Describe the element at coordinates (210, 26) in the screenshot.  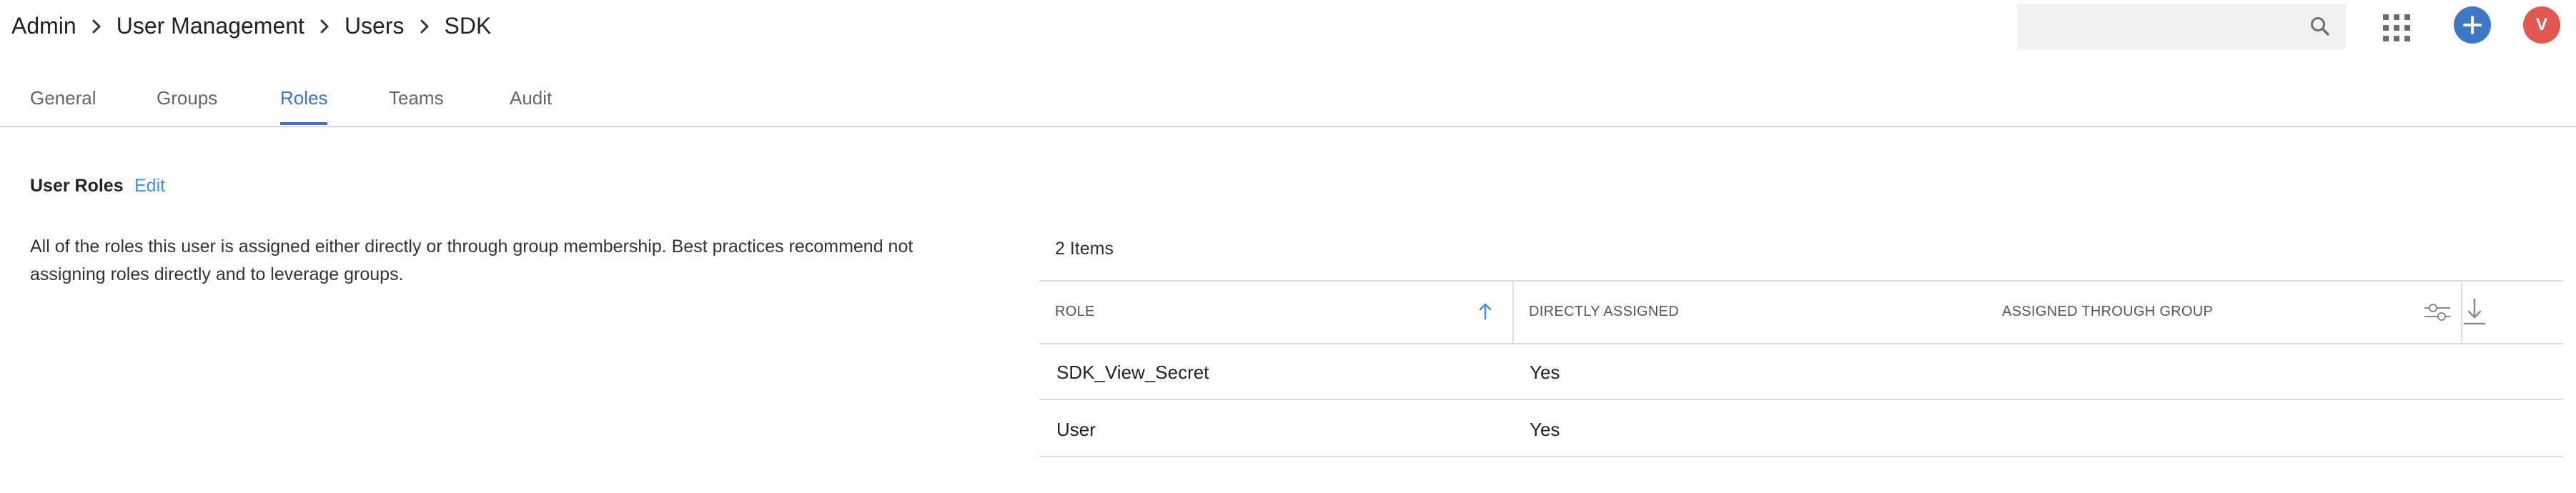
I see `breadcrumb-user-management: User Management` at that location.